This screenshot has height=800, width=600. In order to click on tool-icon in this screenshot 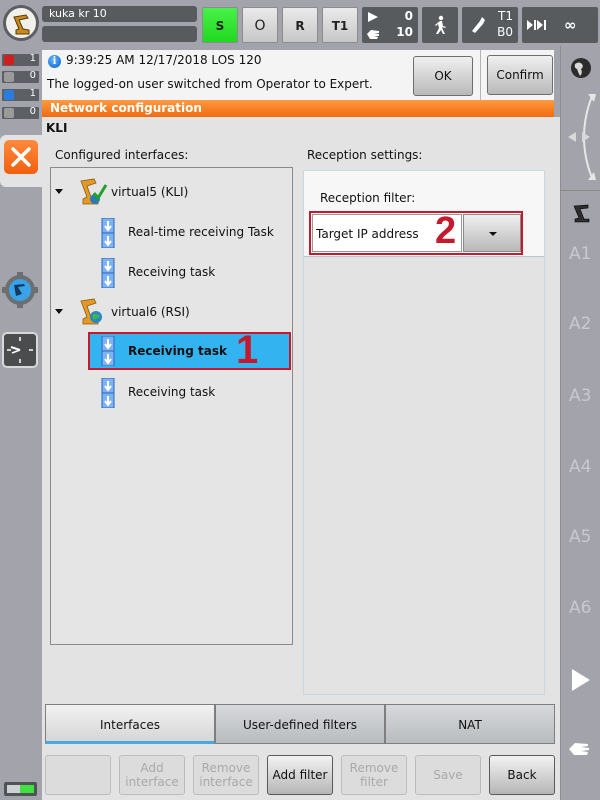, I will do `click(478, 25)`.